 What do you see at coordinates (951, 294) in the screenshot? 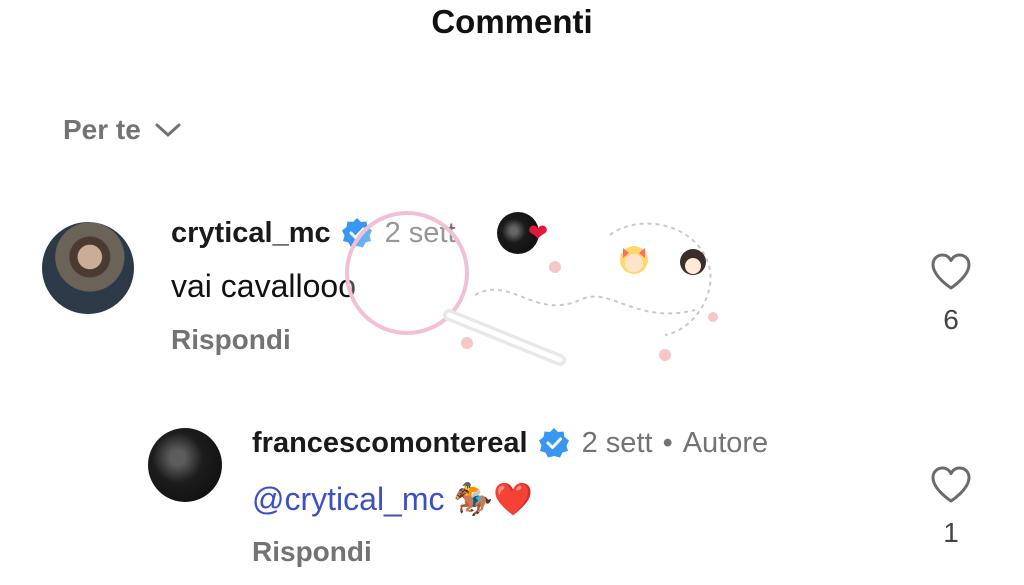
I see `like-control: 6` at bounding box center [951, 294].